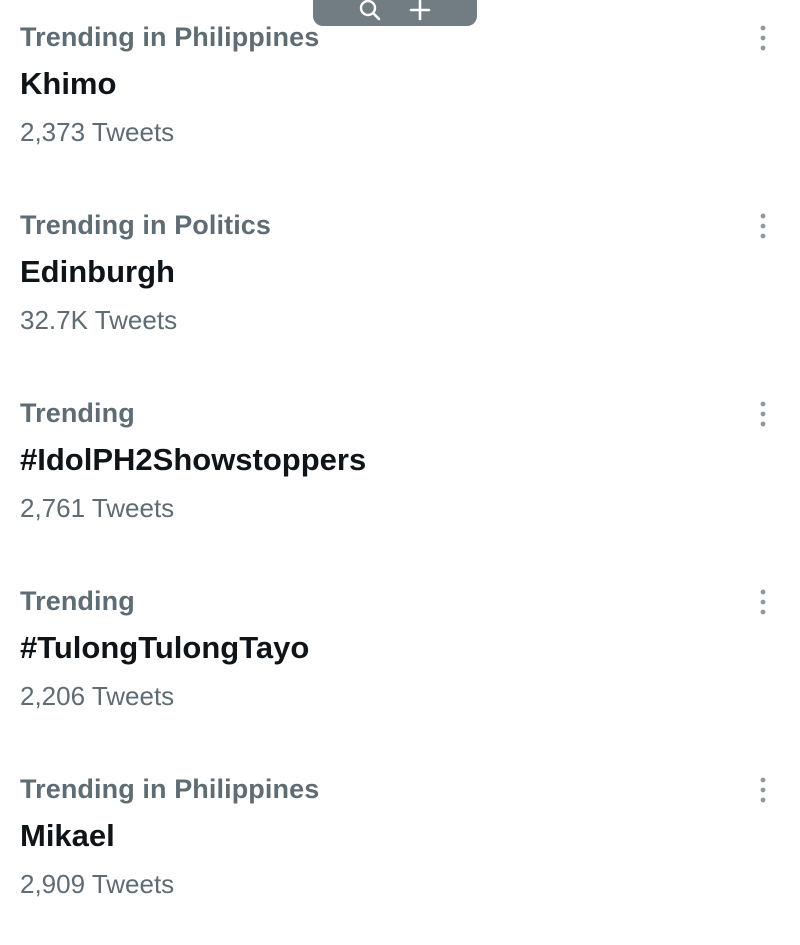  What do you see at coordinates (67, 836) in the screenshot?
I see `trend-topic: Mikael` at bounding box center [67, 836].